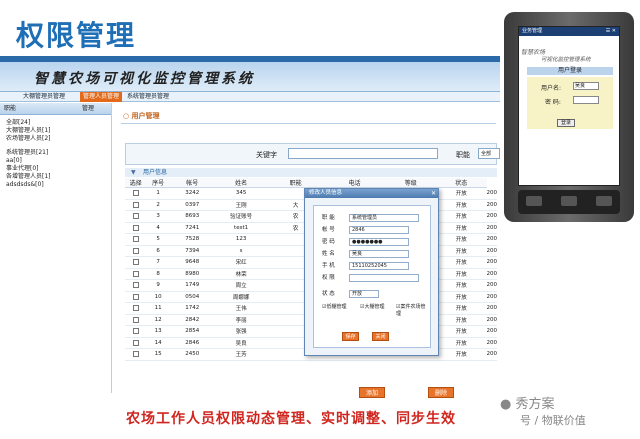 Image resolution: width=640 pixels, height=439 pixels. What do you see at coordinates (328, 218) in the screenshot?
I see `role-field-label: 职 能` at bounding box center [328, 218].